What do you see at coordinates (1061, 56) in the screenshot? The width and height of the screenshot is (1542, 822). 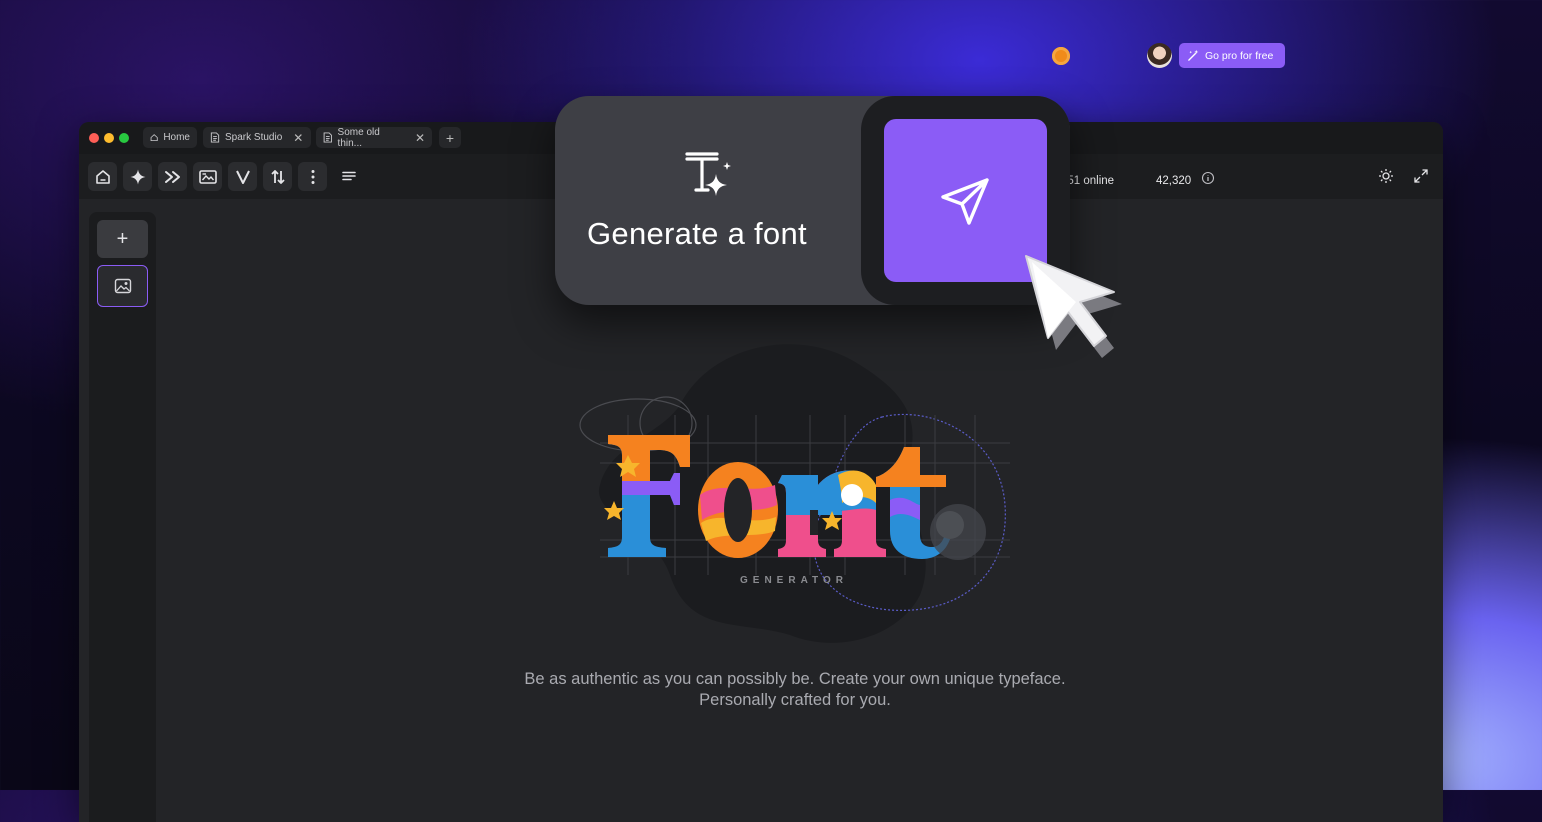 I see `credits-coin-icon` at bounding box center [1061, 56].